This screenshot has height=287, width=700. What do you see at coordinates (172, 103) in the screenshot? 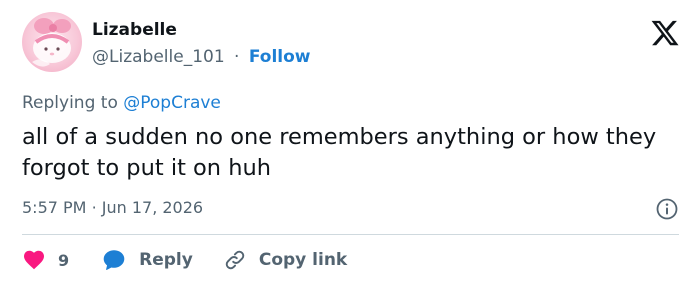
I see `reply-mention-link: @PopCrave` at bounding box center [172, 103].